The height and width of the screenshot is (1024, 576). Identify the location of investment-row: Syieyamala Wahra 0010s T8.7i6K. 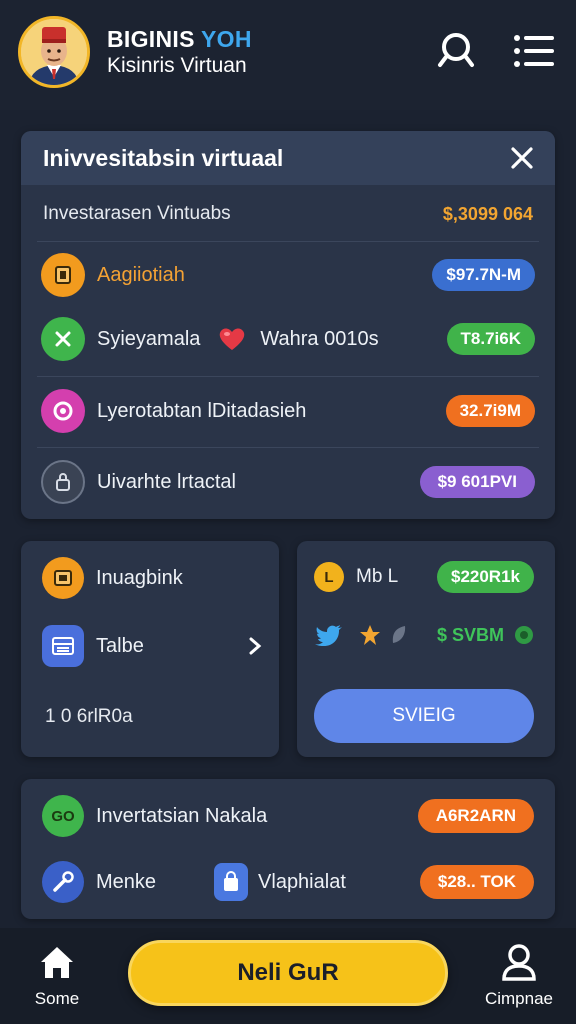
(288, 339).